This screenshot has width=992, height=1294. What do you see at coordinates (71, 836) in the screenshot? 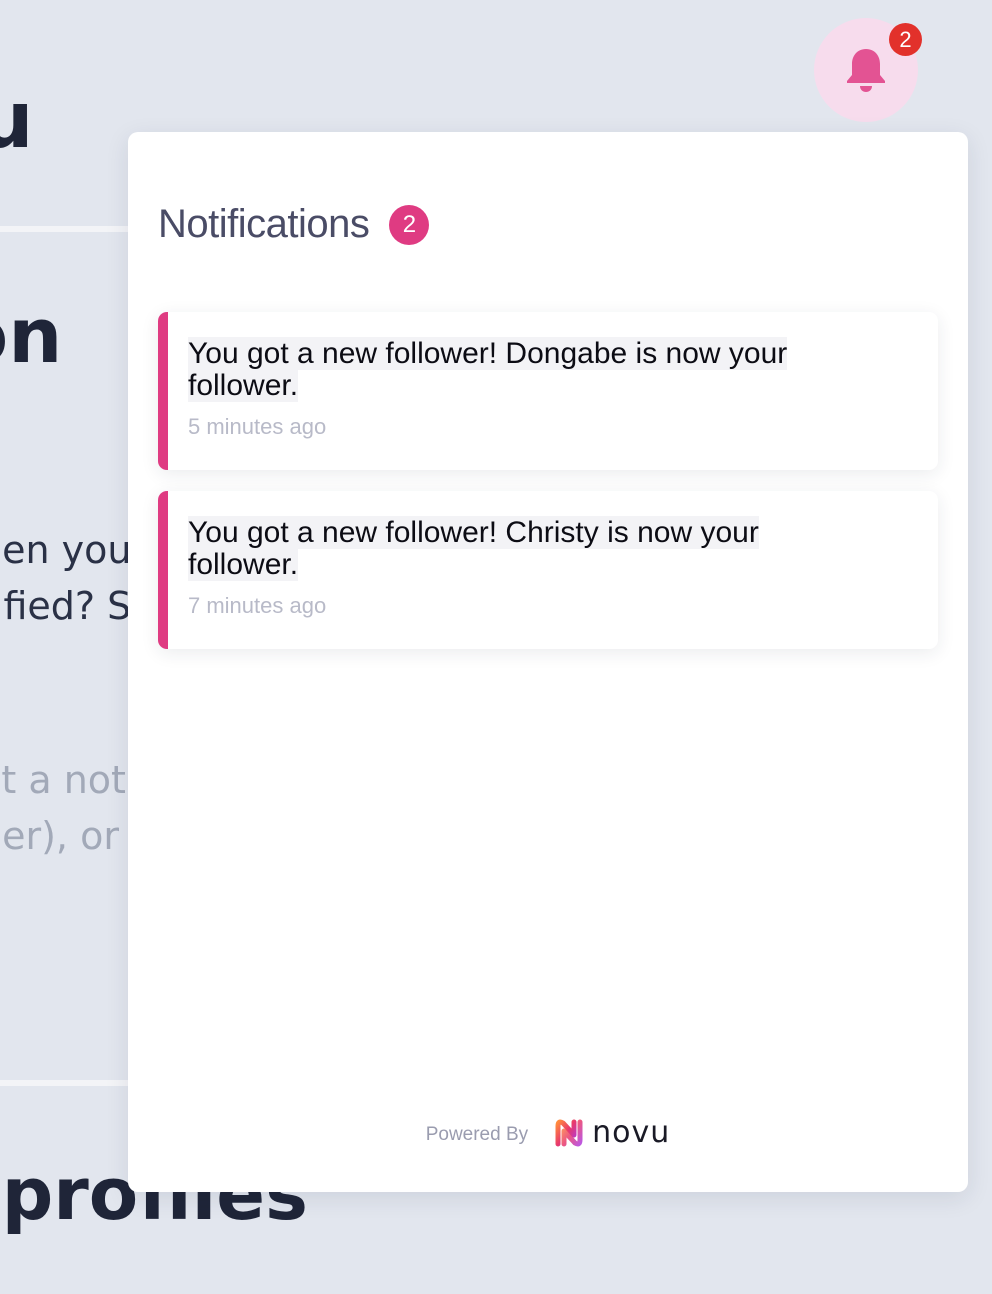
I see `background-paragraph-line: her), or i` at bounding box center [71, 836].